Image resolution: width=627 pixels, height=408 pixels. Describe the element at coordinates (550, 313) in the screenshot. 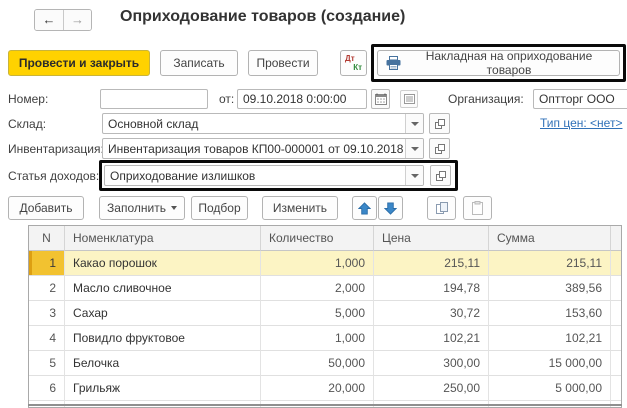

I see `sum-cell: 153,60` at that location.